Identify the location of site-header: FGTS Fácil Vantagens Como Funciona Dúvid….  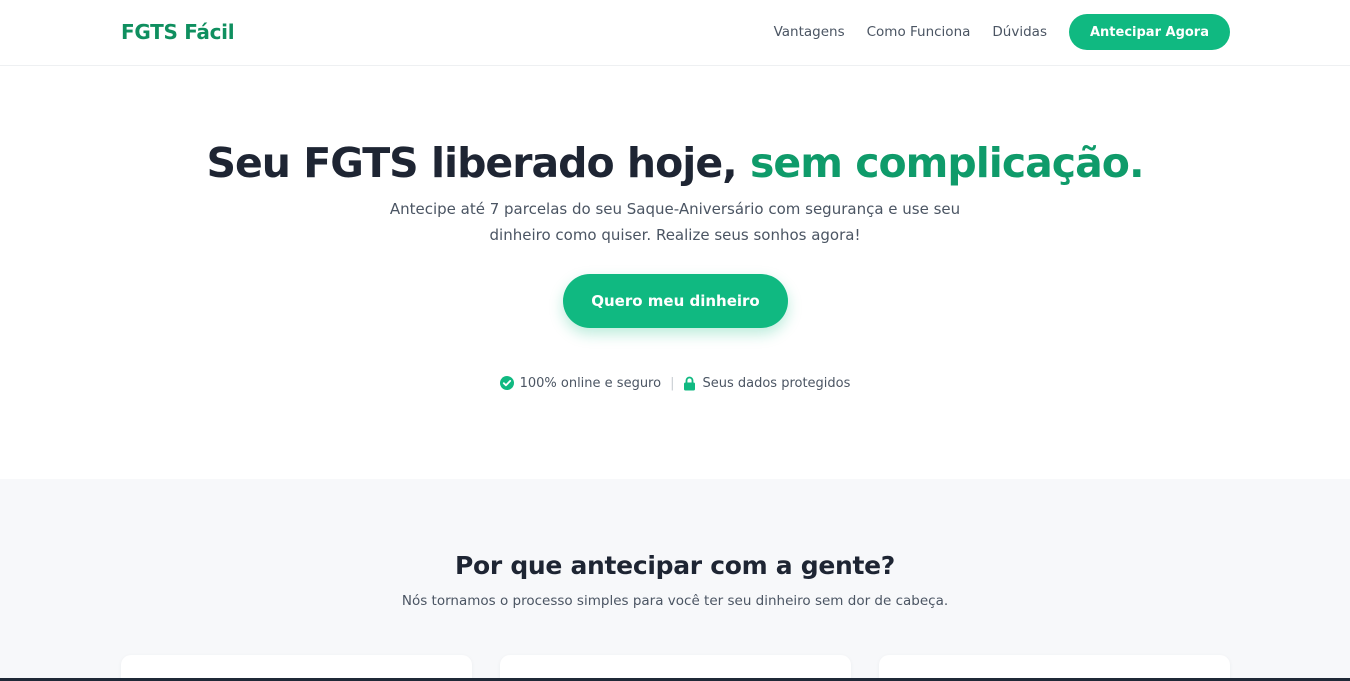
(675, 33).